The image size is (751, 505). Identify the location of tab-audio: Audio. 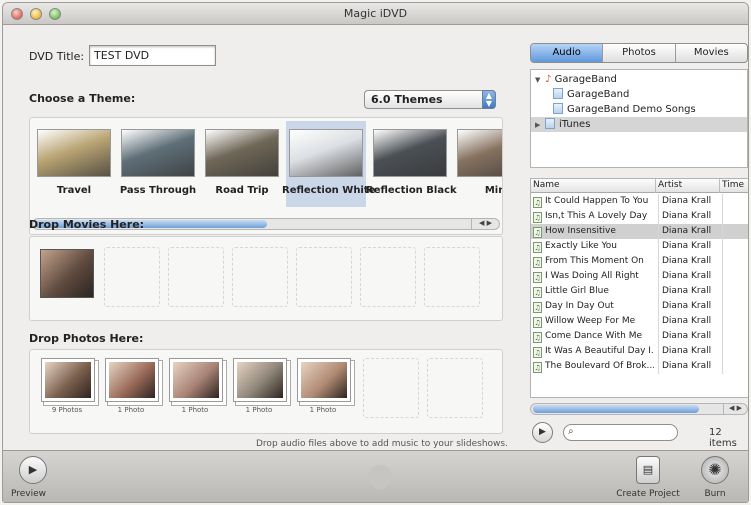
(567, 53).